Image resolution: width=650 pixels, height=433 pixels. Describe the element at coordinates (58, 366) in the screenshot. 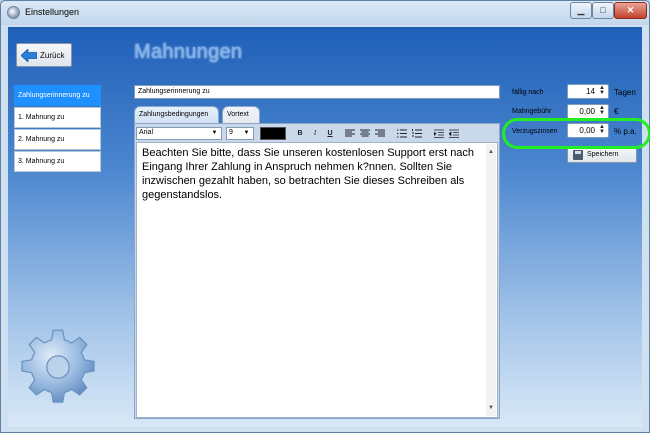

I see `gear-icon` at that location.